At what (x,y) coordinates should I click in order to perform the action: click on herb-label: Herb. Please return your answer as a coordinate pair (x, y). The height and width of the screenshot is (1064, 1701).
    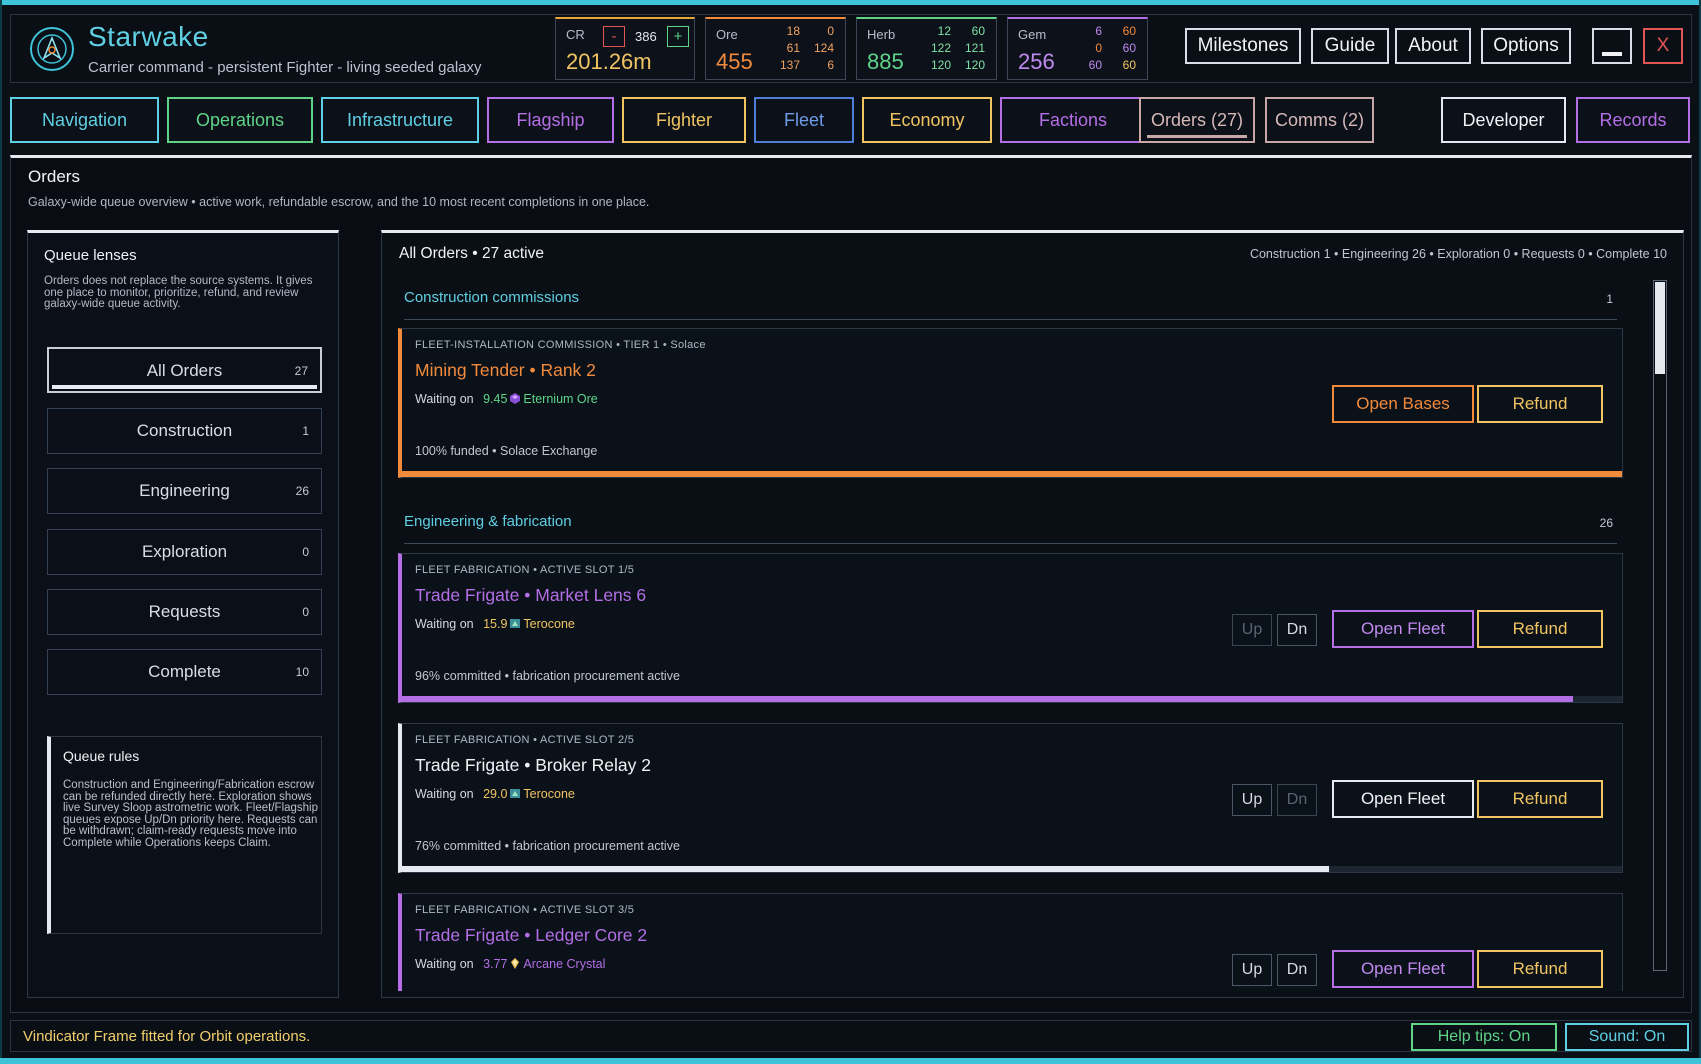
    Looking at the image, I should click on (881, 34).